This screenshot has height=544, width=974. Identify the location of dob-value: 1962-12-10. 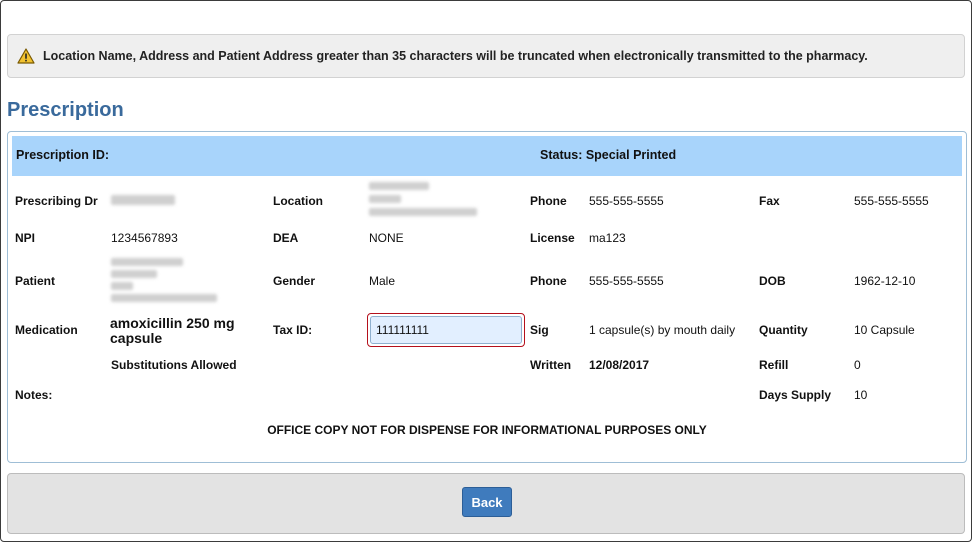
(885, 281).